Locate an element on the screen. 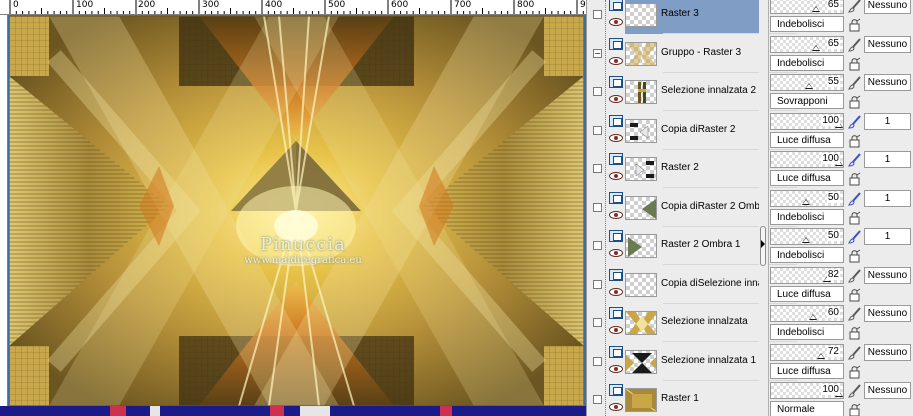 Image resolution: width=913 pixels, height=416 pixels. layer-row: Raster 1 is located at coordinates (673, 398).